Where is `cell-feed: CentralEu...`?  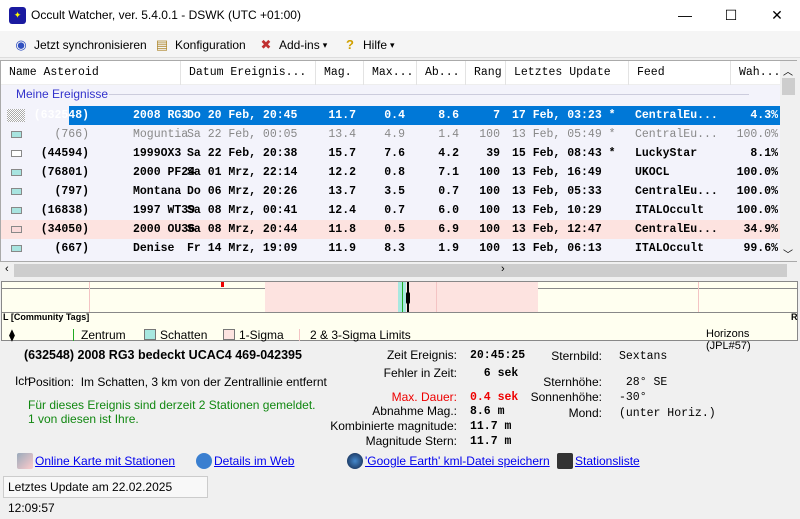 cell-feed: CentralEu... is located at coordinates (676, 191).